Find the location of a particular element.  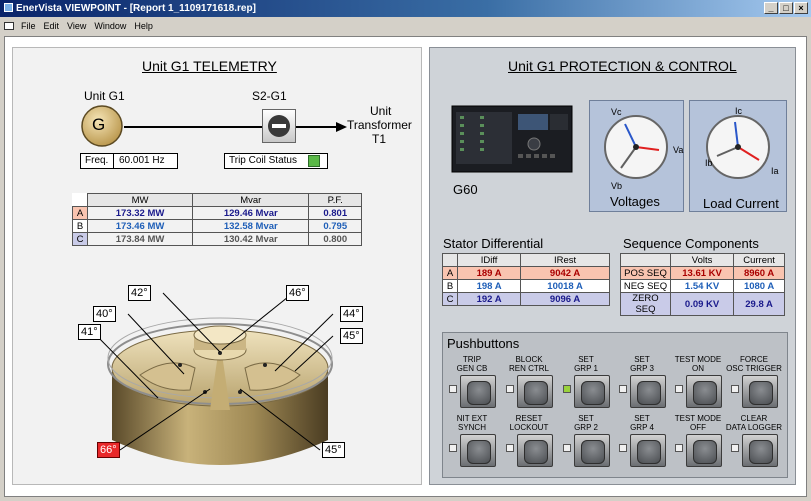

pushbutton-label-line2: REN CTRL is located at coordinates (528, 368).